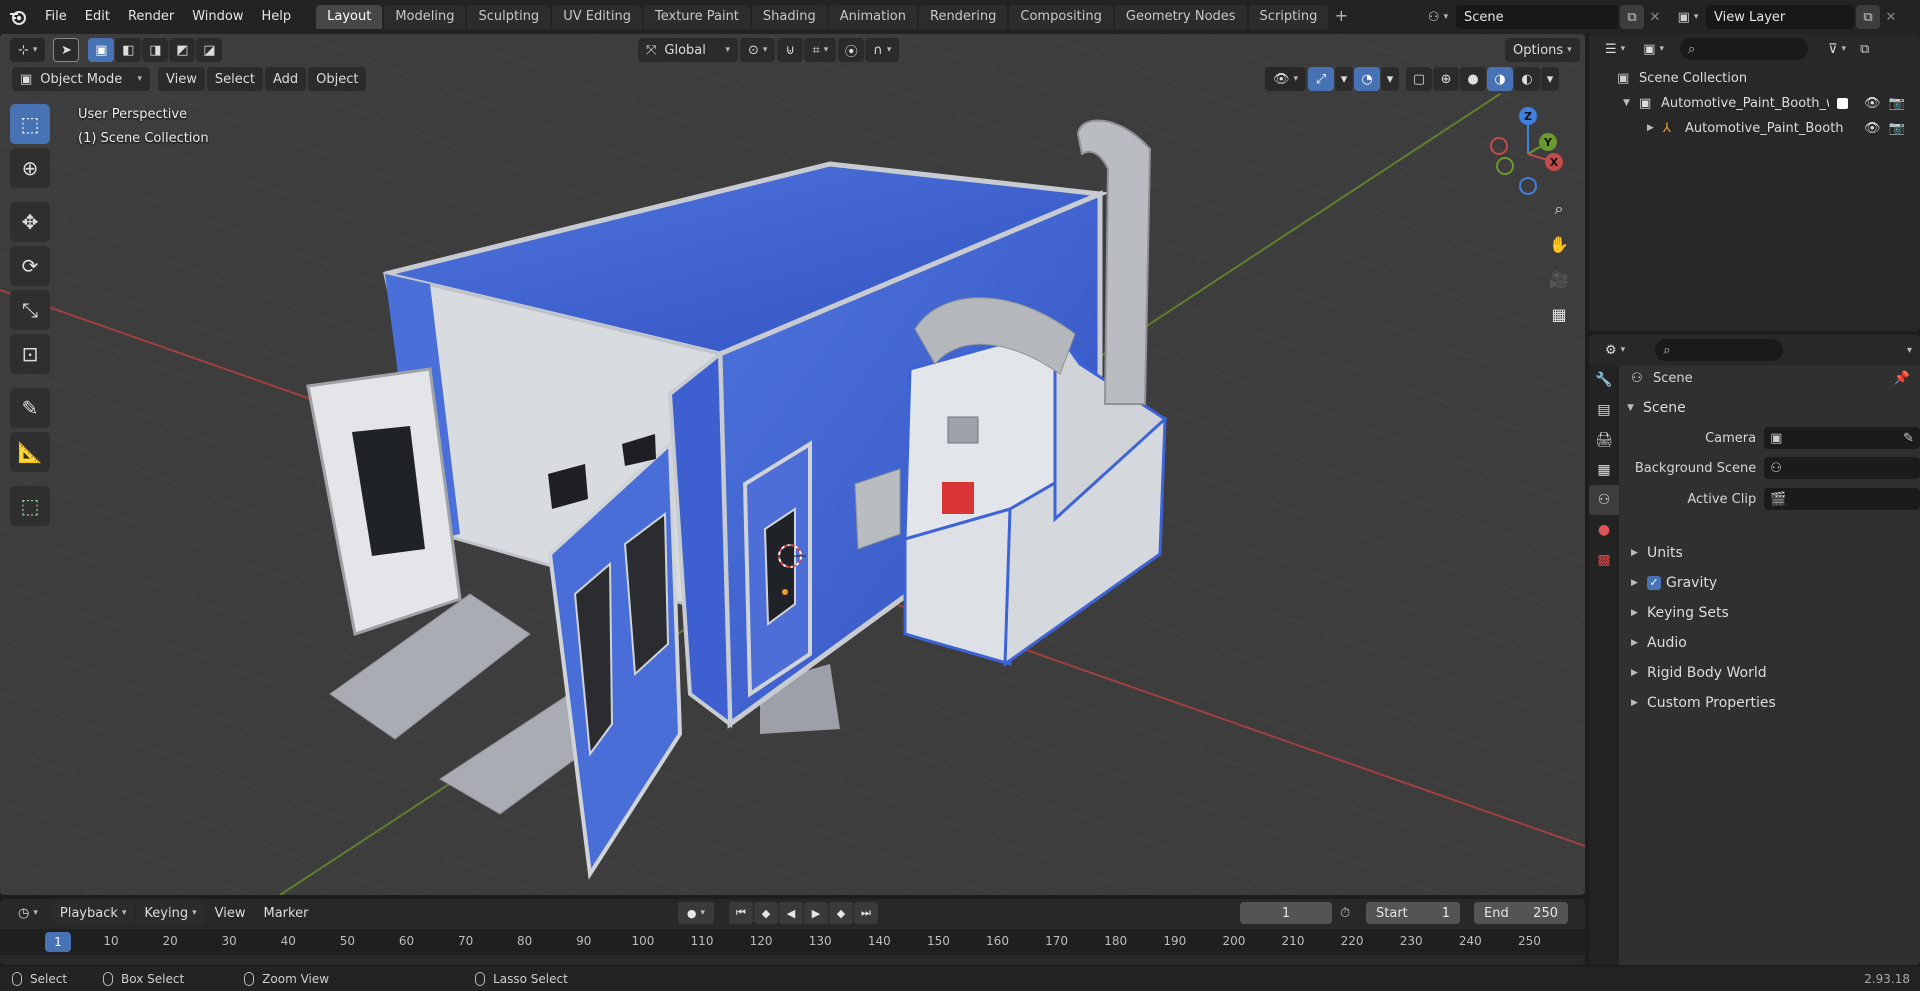 This screenshot has width=1920, height=991. Describe the element at coordinates (1390, 79) in the screenshot. I see `overlay-dropdown-icon: ▾` at that location.